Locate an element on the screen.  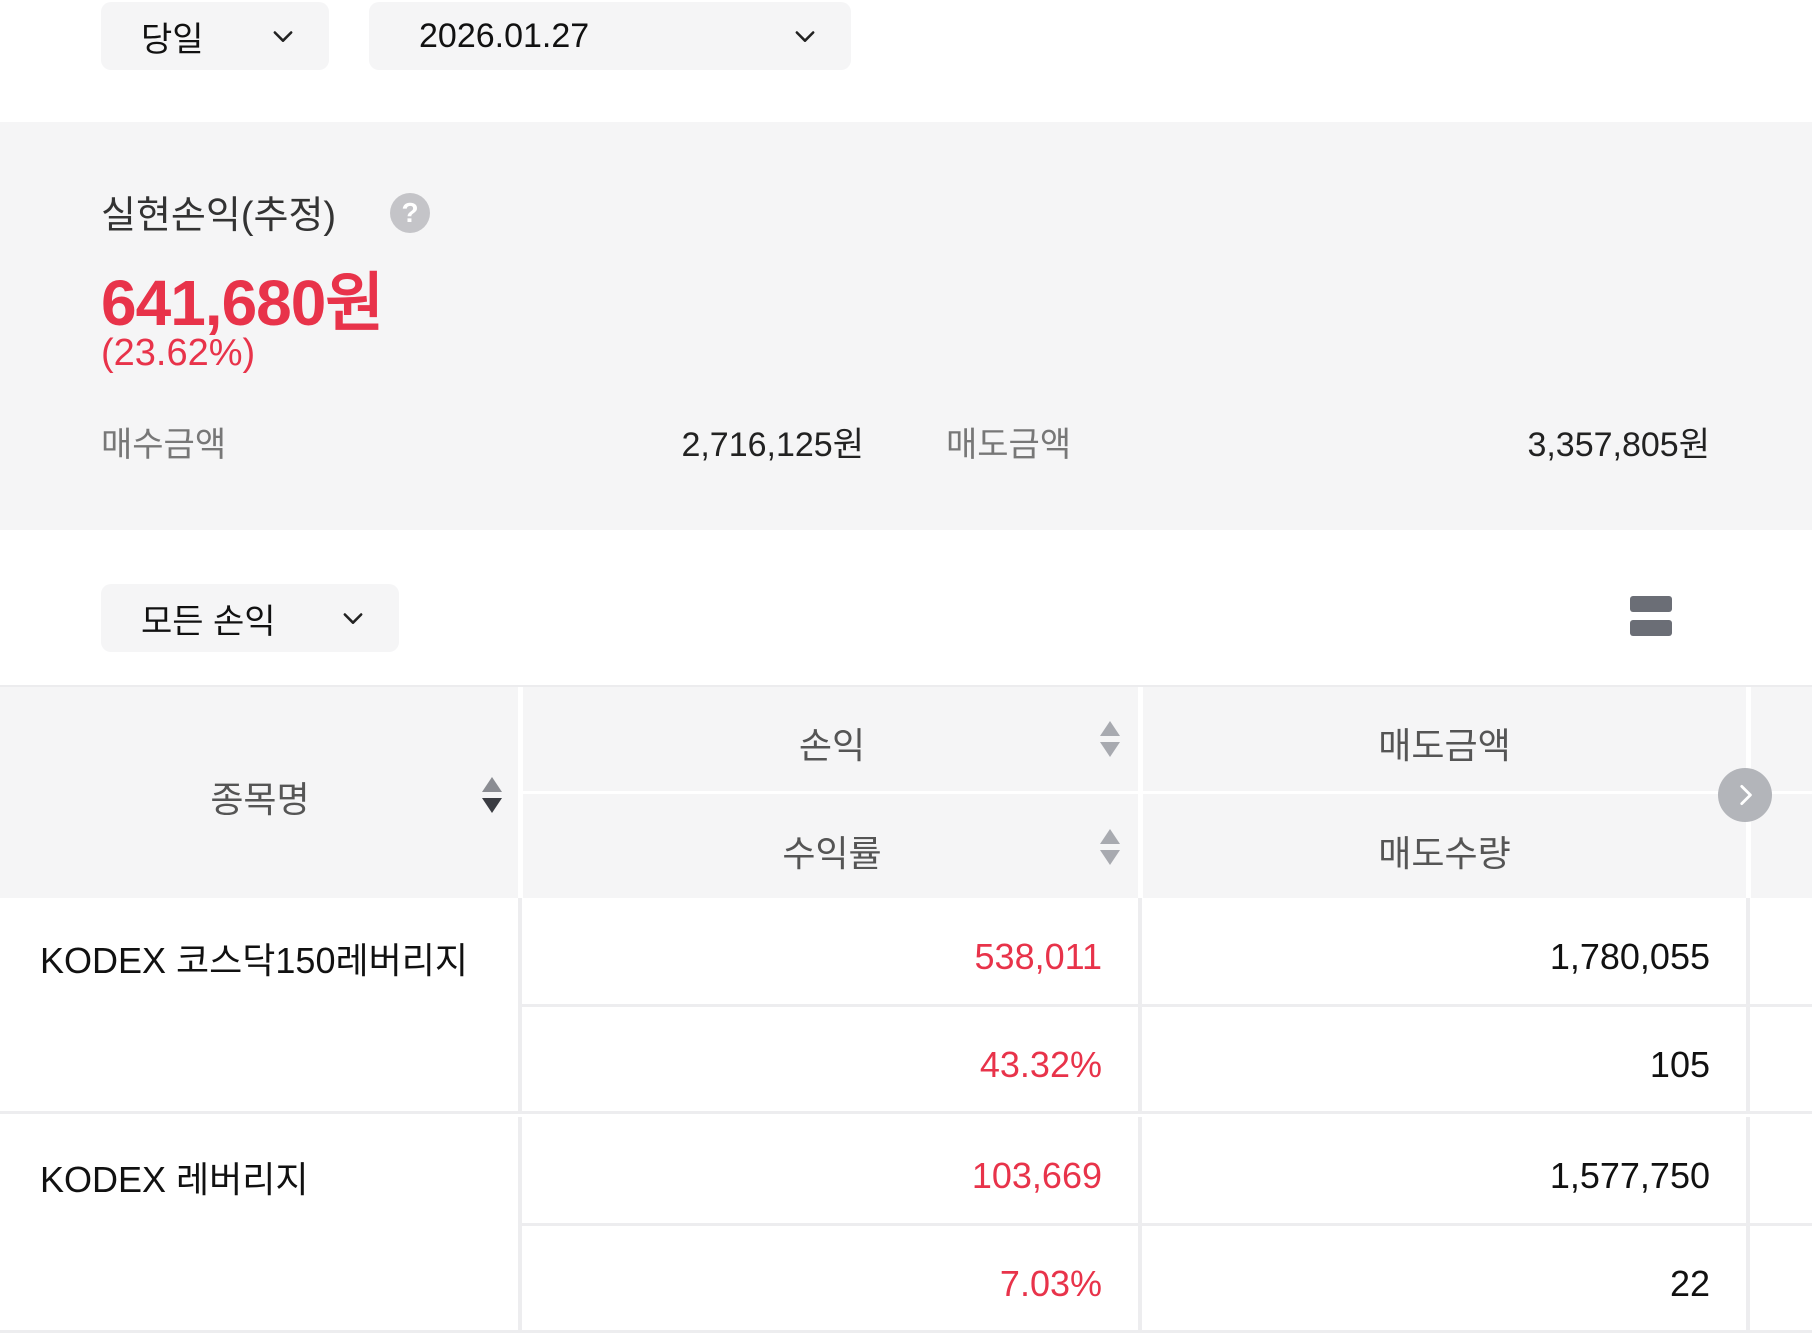
rate-value: 43.32% is located at coordinates (1040, 1064).